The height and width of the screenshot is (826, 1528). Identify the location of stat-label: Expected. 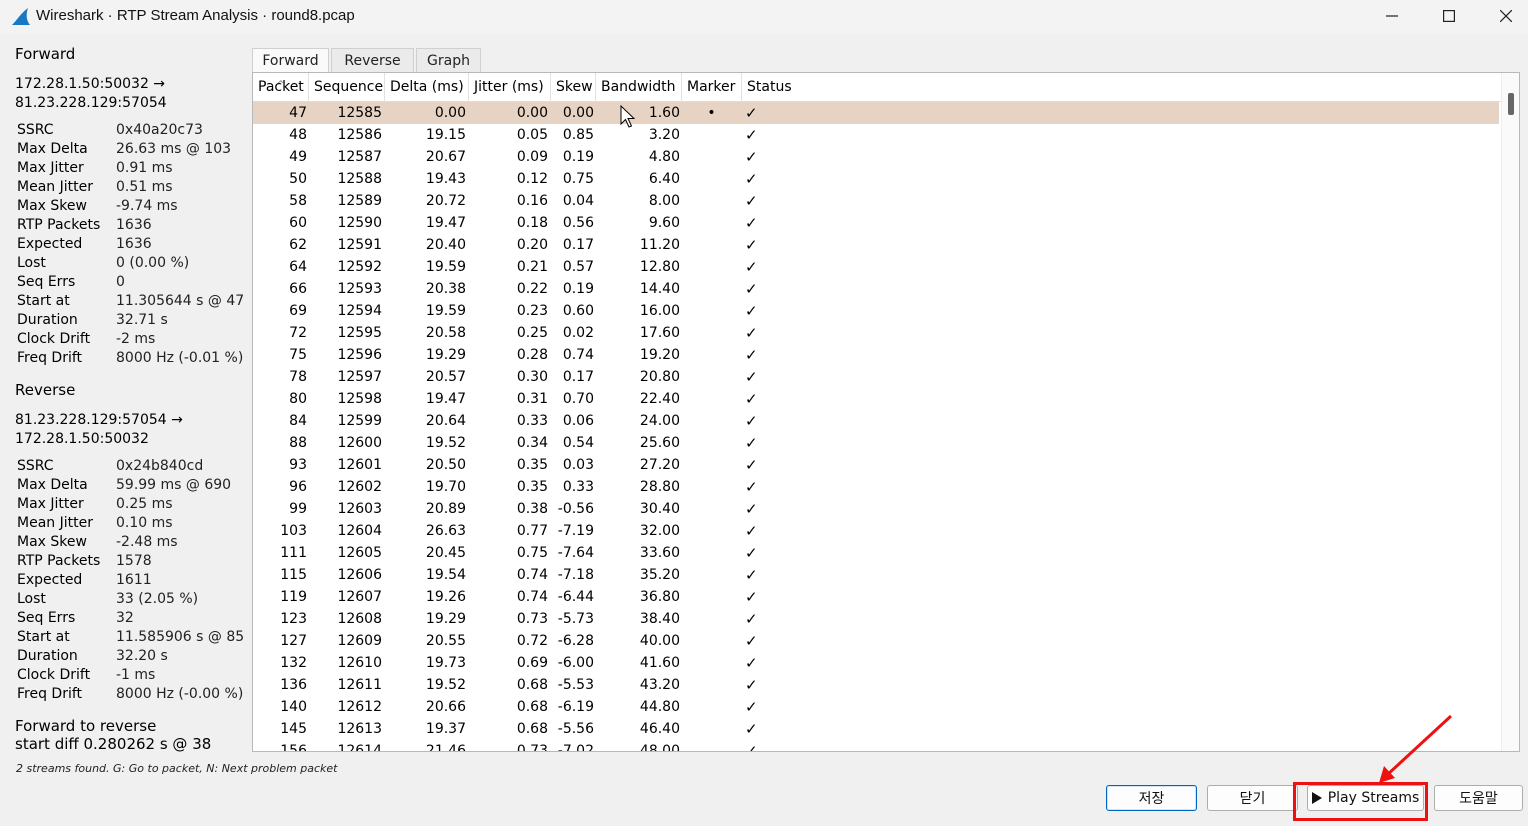
(50, 580).